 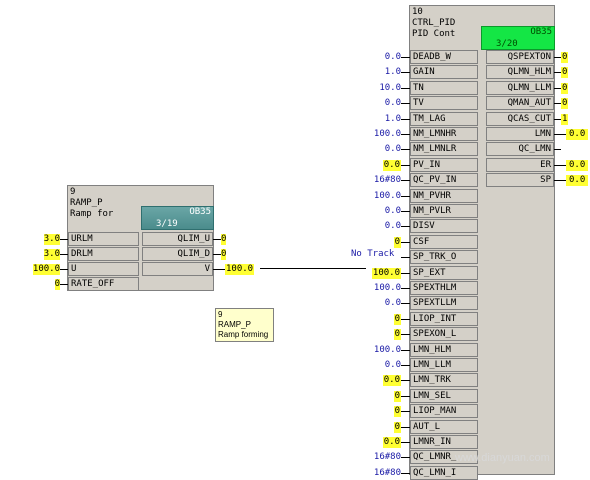 I want to click on ramp-output-qlim-u: QLIM_U, so click(x=177, y=239).